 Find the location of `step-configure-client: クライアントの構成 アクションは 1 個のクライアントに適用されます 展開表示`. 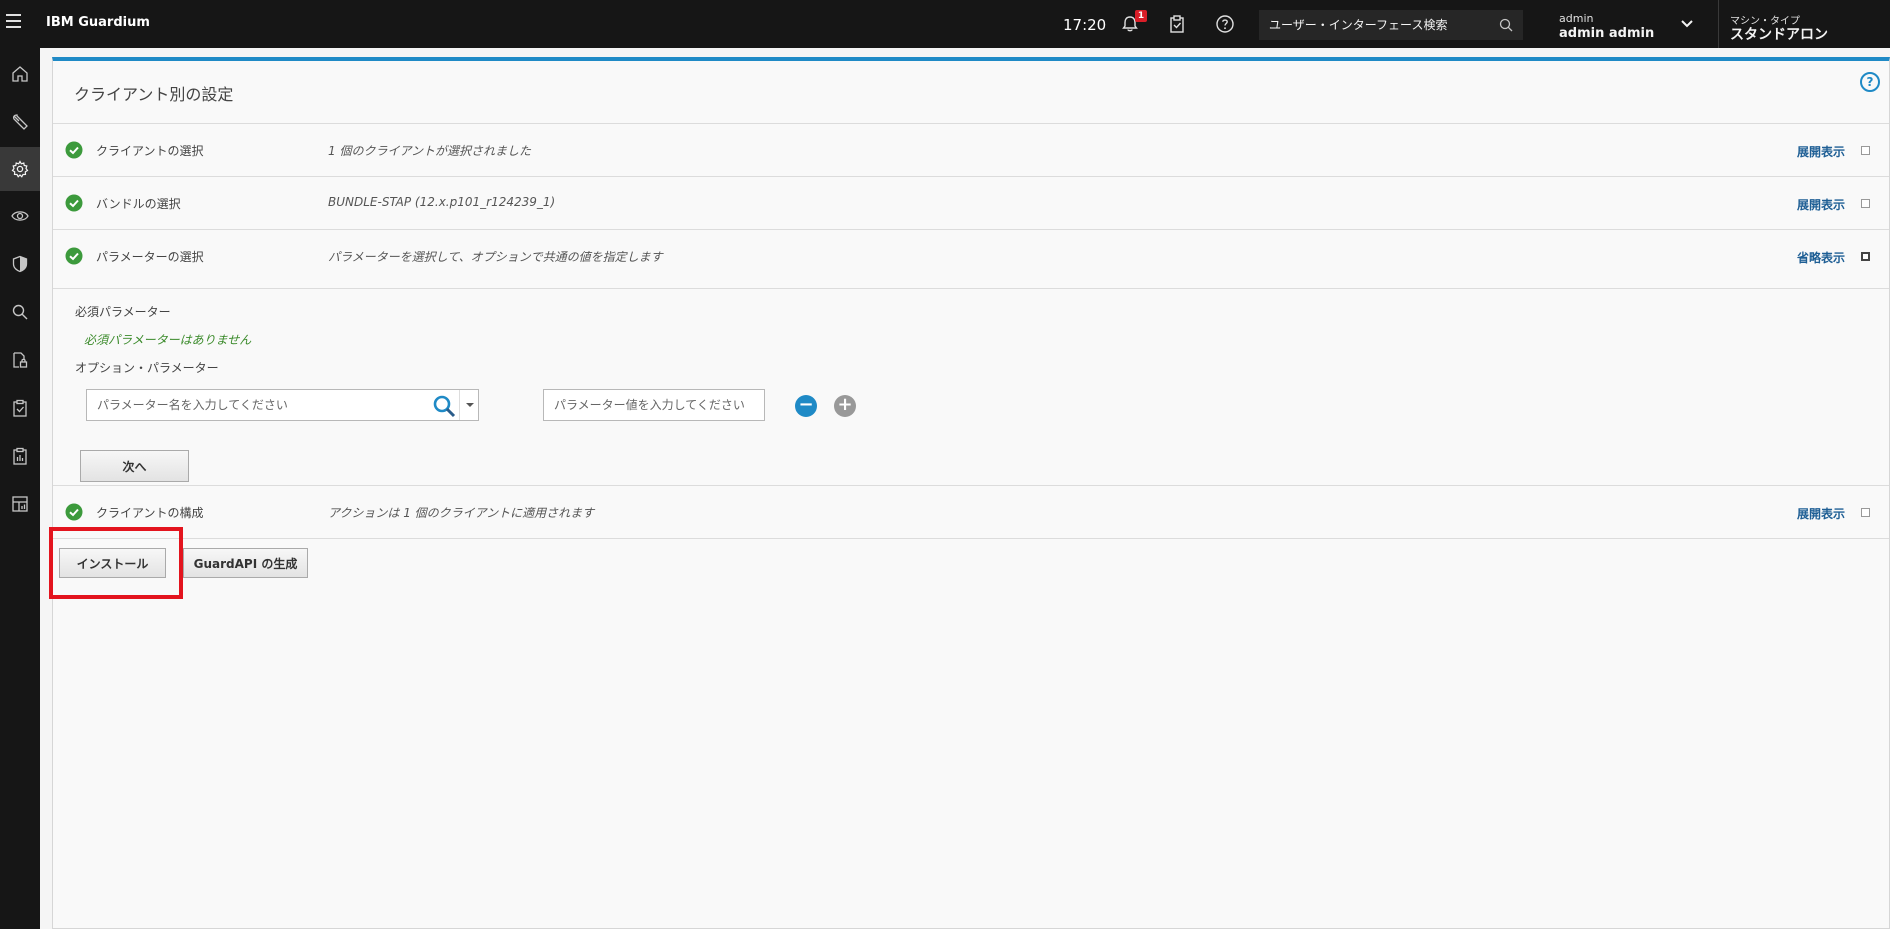

step-configure-client: クライアントの構成 アクションは 1 個のクライアントに適用されます 展開表示 is located at coordinates (971, 511).